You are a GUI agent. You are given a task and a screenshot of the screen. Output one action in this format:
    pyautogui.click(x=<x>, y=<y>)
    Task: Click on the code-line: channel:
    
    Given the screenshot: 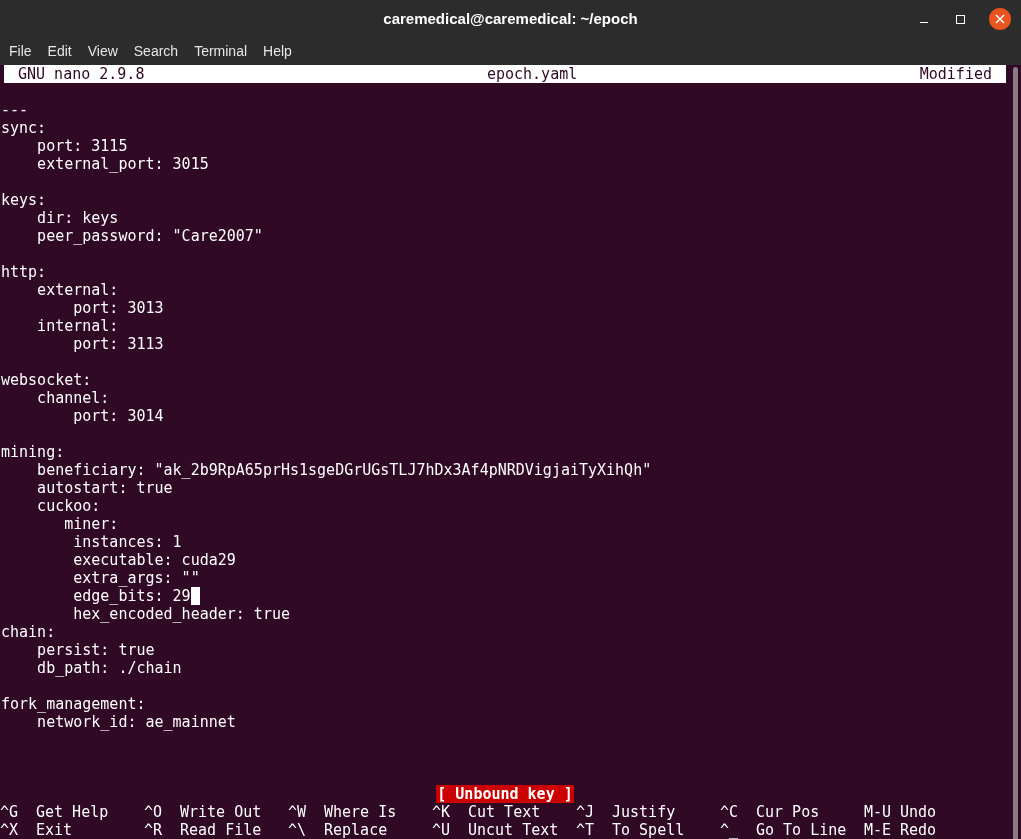 What is the action you would take?
    pyautogui.click(x=73, y=398)
    